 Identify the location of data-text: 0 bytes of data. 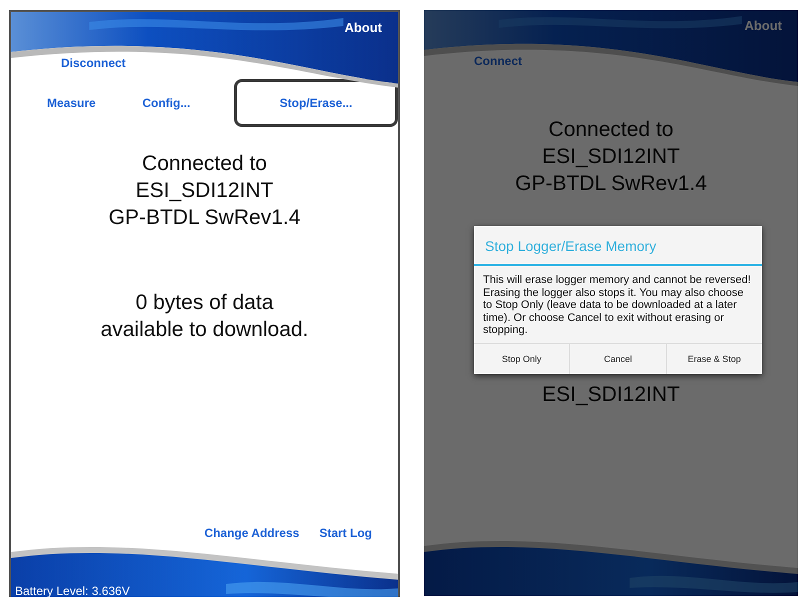
(205, 303).